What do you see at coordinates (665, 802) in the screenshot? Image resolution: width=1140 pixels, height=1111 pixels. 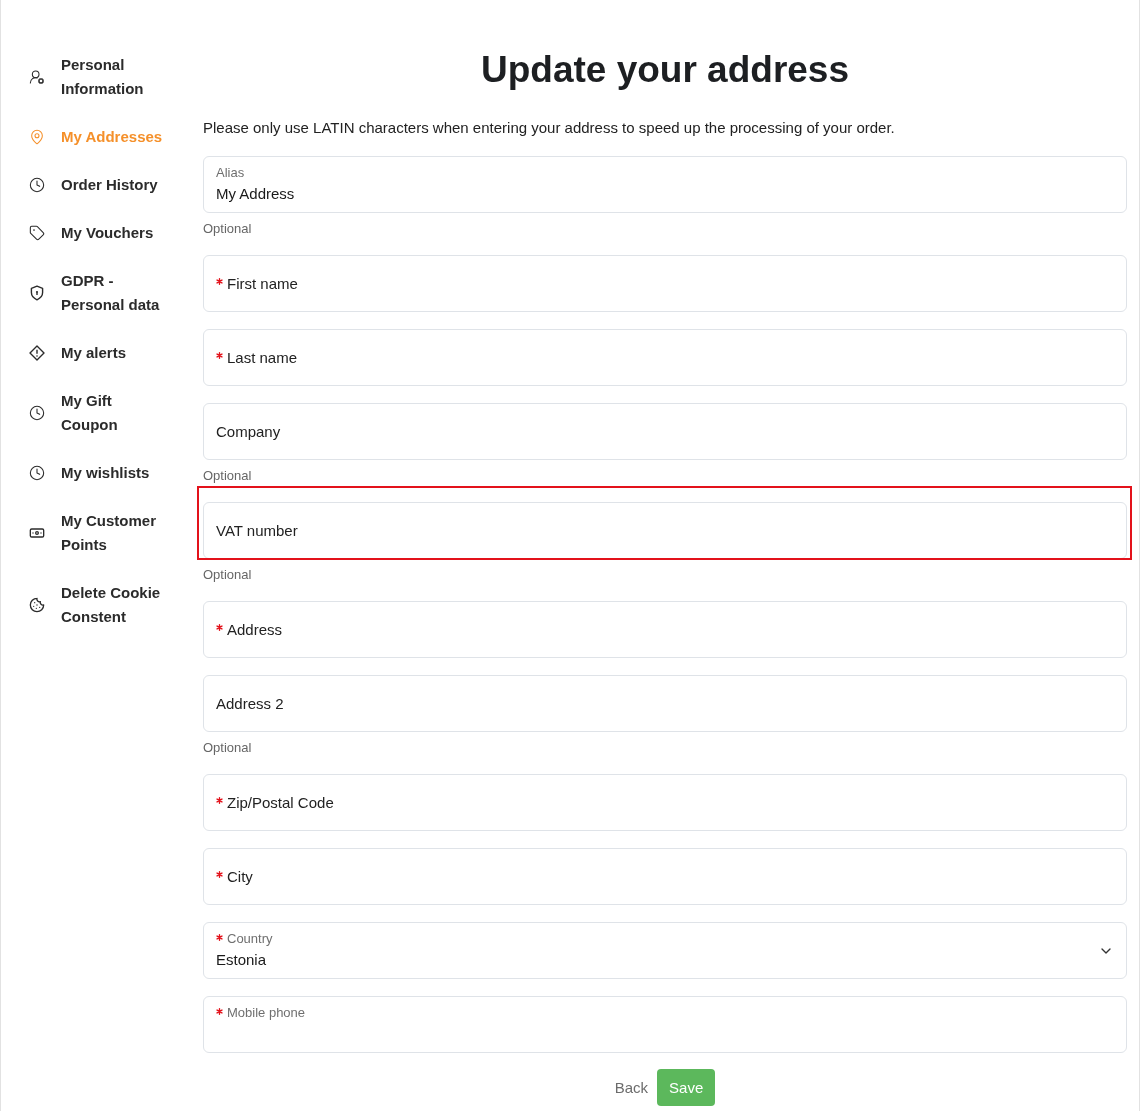 I see `input-field: Zip/Postal Code` at bounding box center [665, 802].